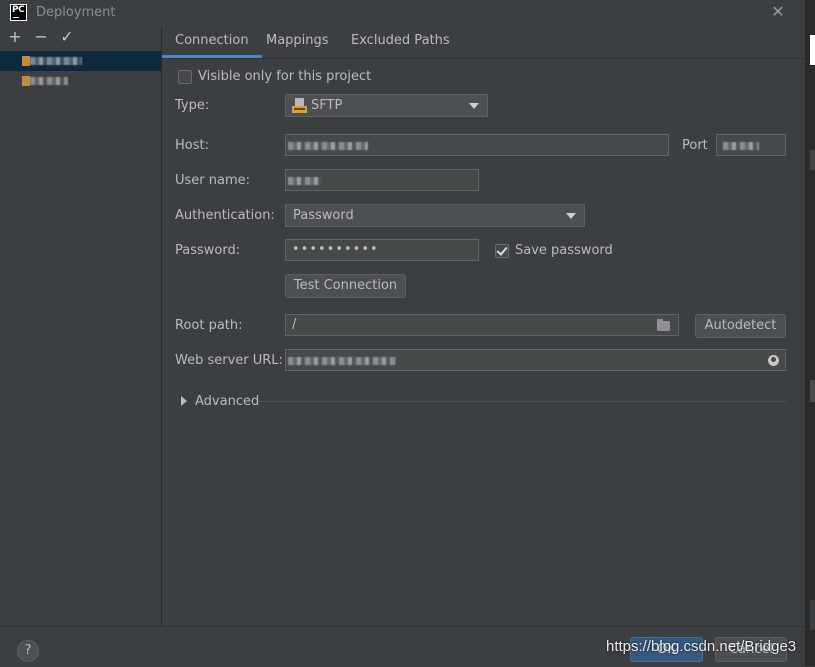 Image resolution: width=815 pixels, height=667 pixels. I want to click on tab-connection: Connection, so click(212, 45).